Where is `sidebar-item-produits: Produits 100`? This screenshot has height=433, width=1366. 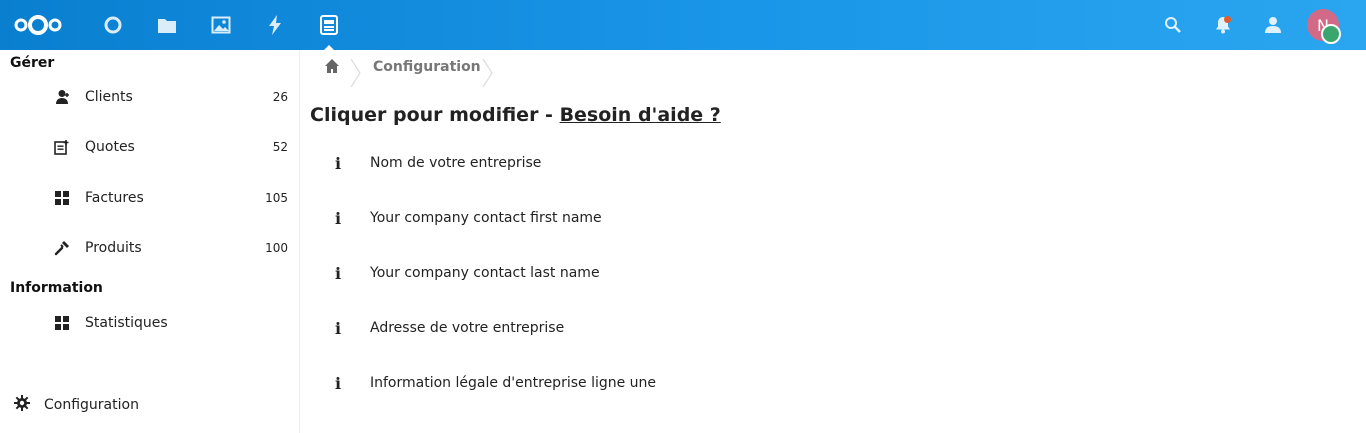 sidebar-item-produits: Produits 100 is located at coordinates (149, 248).